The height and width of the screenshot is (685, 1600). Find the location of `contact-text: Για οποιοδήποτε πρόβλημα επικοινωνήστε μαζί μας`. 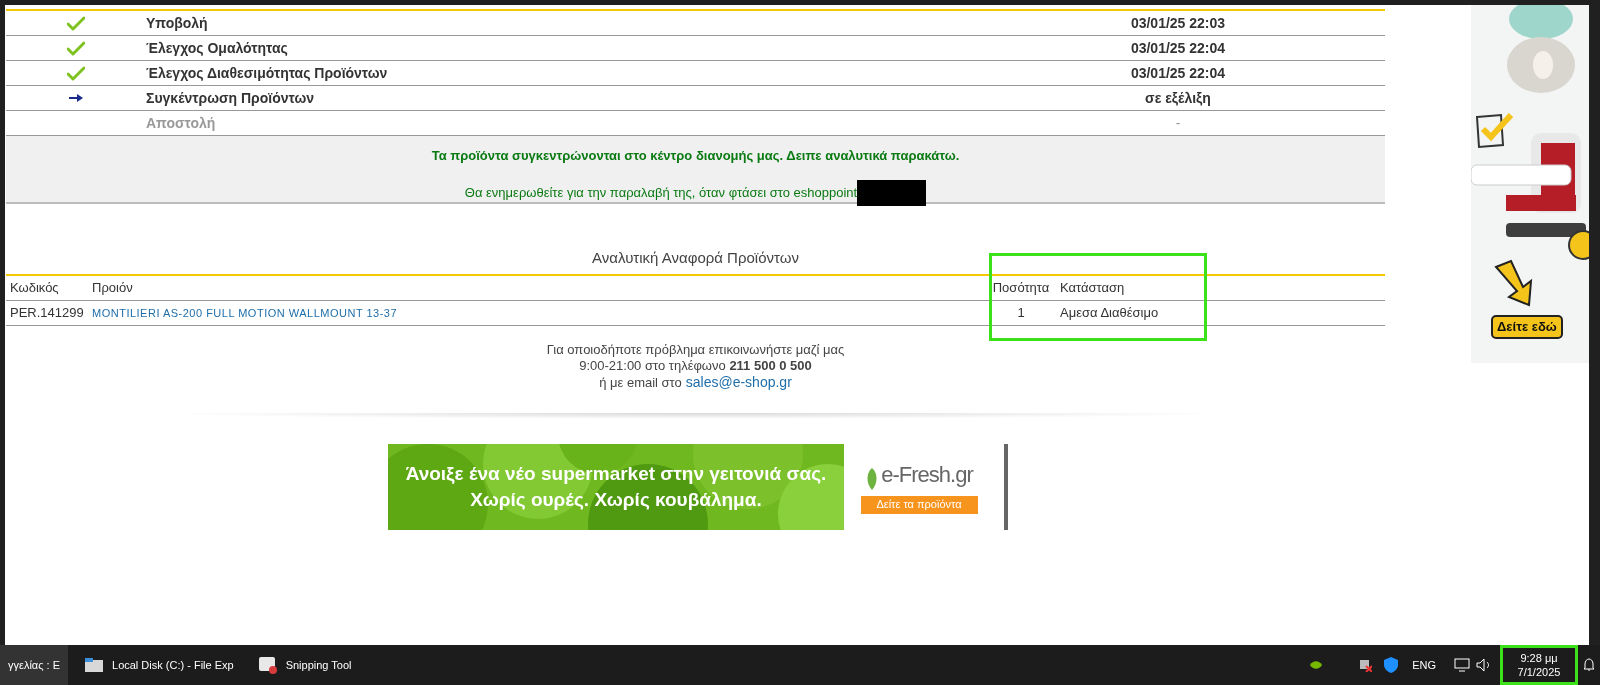

contact-text: Για οποιοδήποτε πρόβλημα επικοινωνήστε μαζί μας is located at coordinates (695, 349).